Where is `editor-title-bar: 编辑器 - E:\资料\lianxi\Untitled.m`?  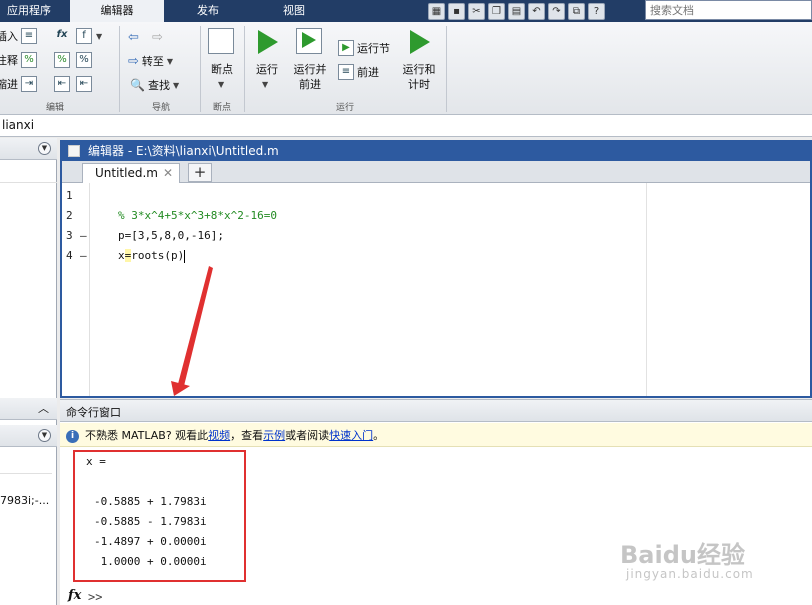 editor-title-bar: 编辑器 - E:\资料\lianxi\Untitled.m is located at coordinates (436, 151).